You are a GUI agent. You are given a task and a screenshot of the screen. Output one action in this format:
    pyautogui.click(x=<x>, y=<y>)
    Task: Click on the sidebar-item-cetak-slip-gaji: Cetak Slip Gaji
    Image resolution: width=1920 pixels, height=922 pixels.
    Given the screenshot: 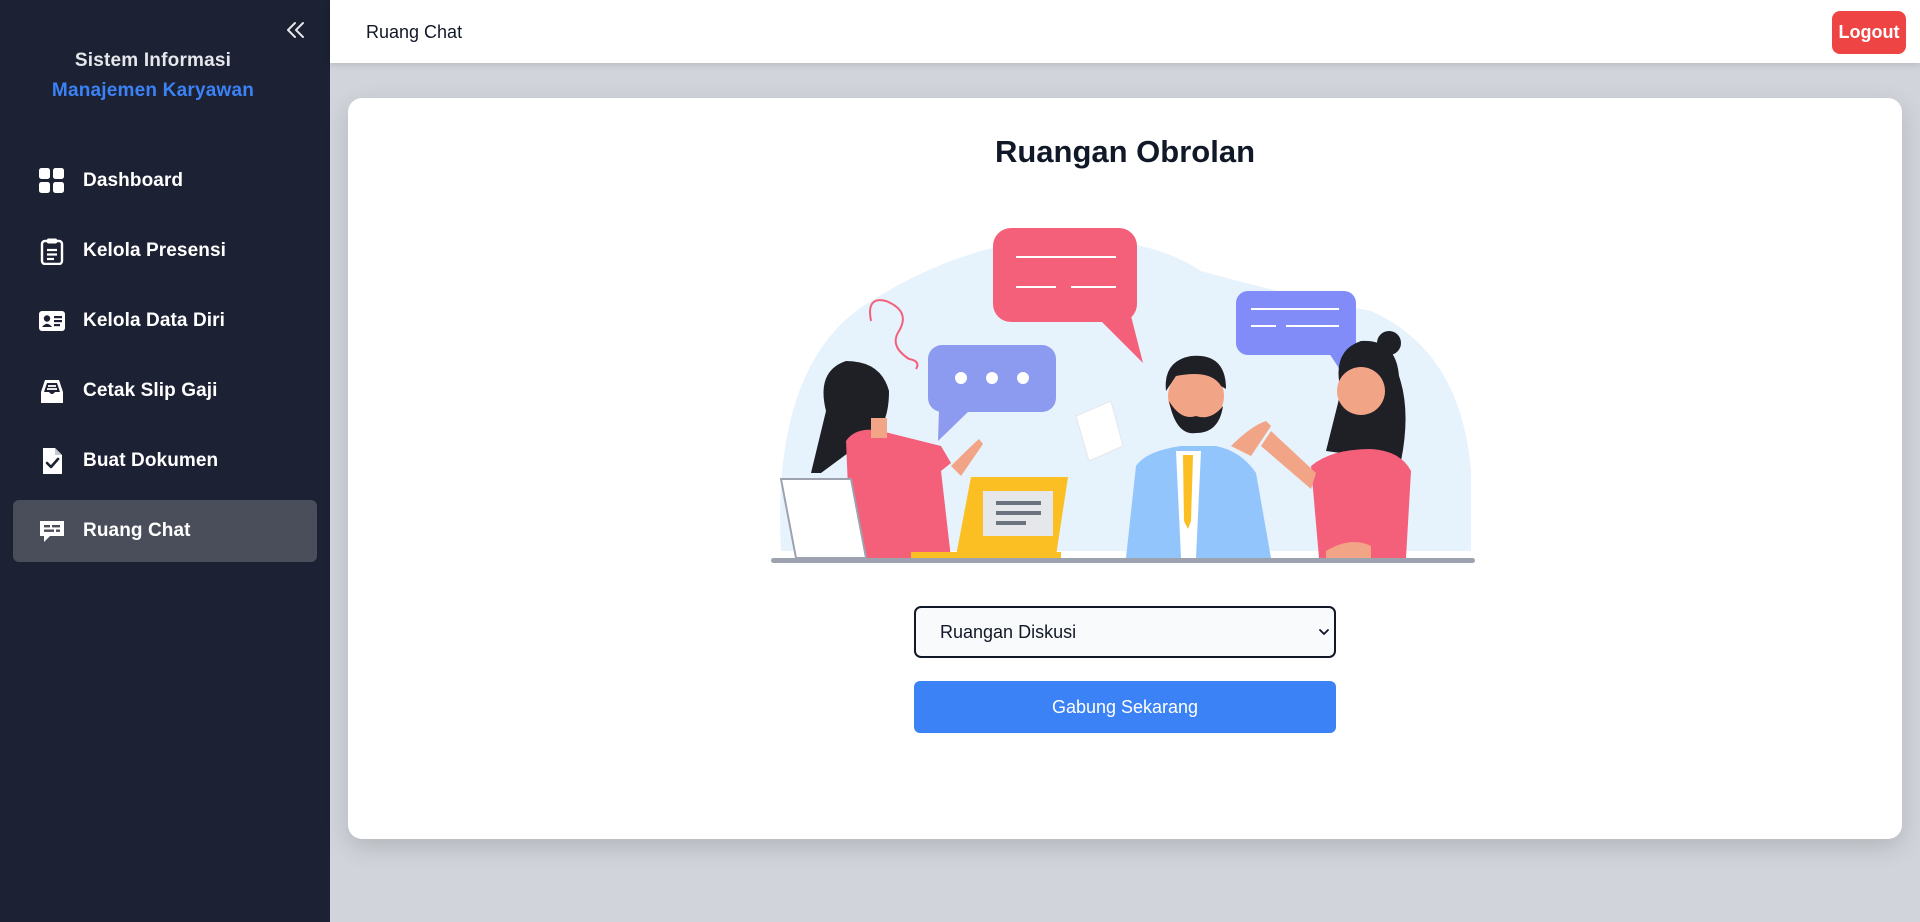 What is the action you would take?
    pyautogui.click(x=165, y=391)
    